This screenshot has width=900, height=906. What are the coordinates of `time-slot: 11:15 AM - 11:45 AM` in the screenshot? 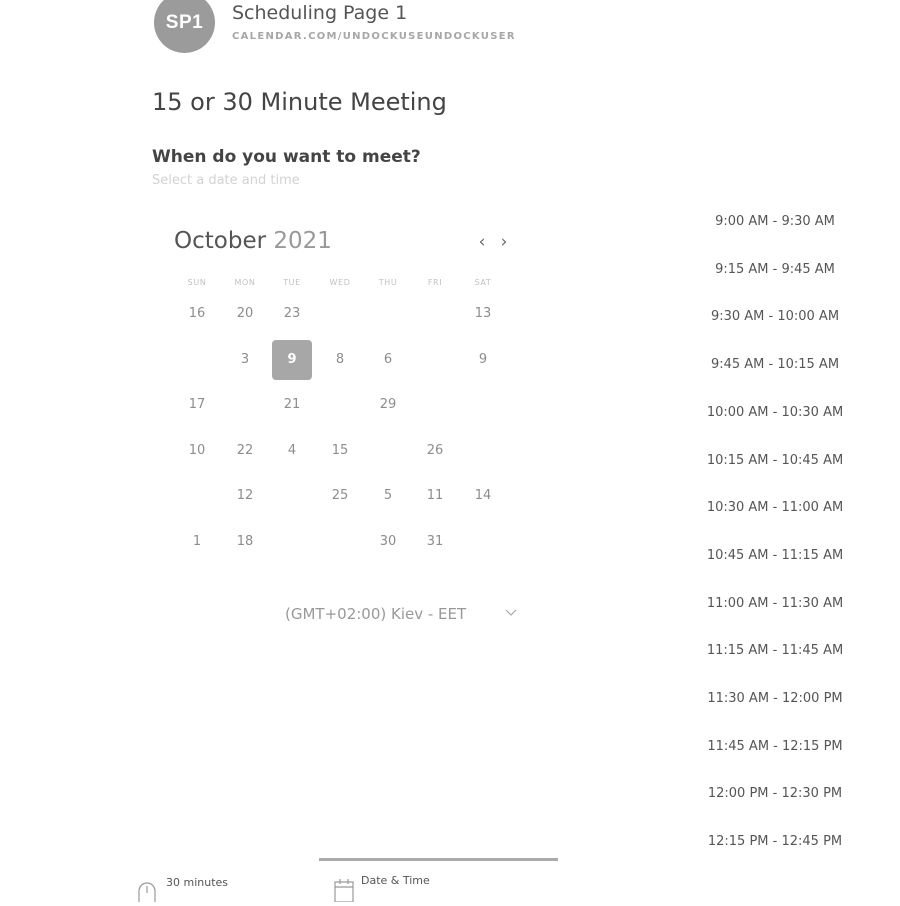 It's located at (775, 650).